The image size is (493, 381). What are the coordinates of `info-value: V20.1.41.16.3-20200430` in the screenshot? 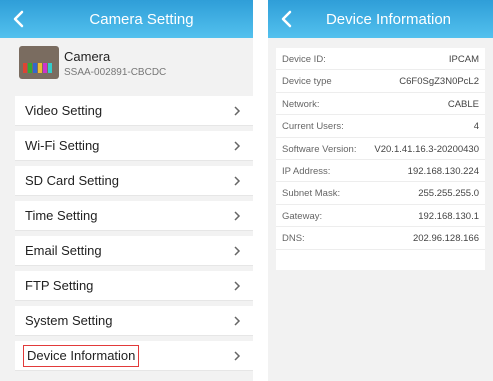 It's located at (426, 149).